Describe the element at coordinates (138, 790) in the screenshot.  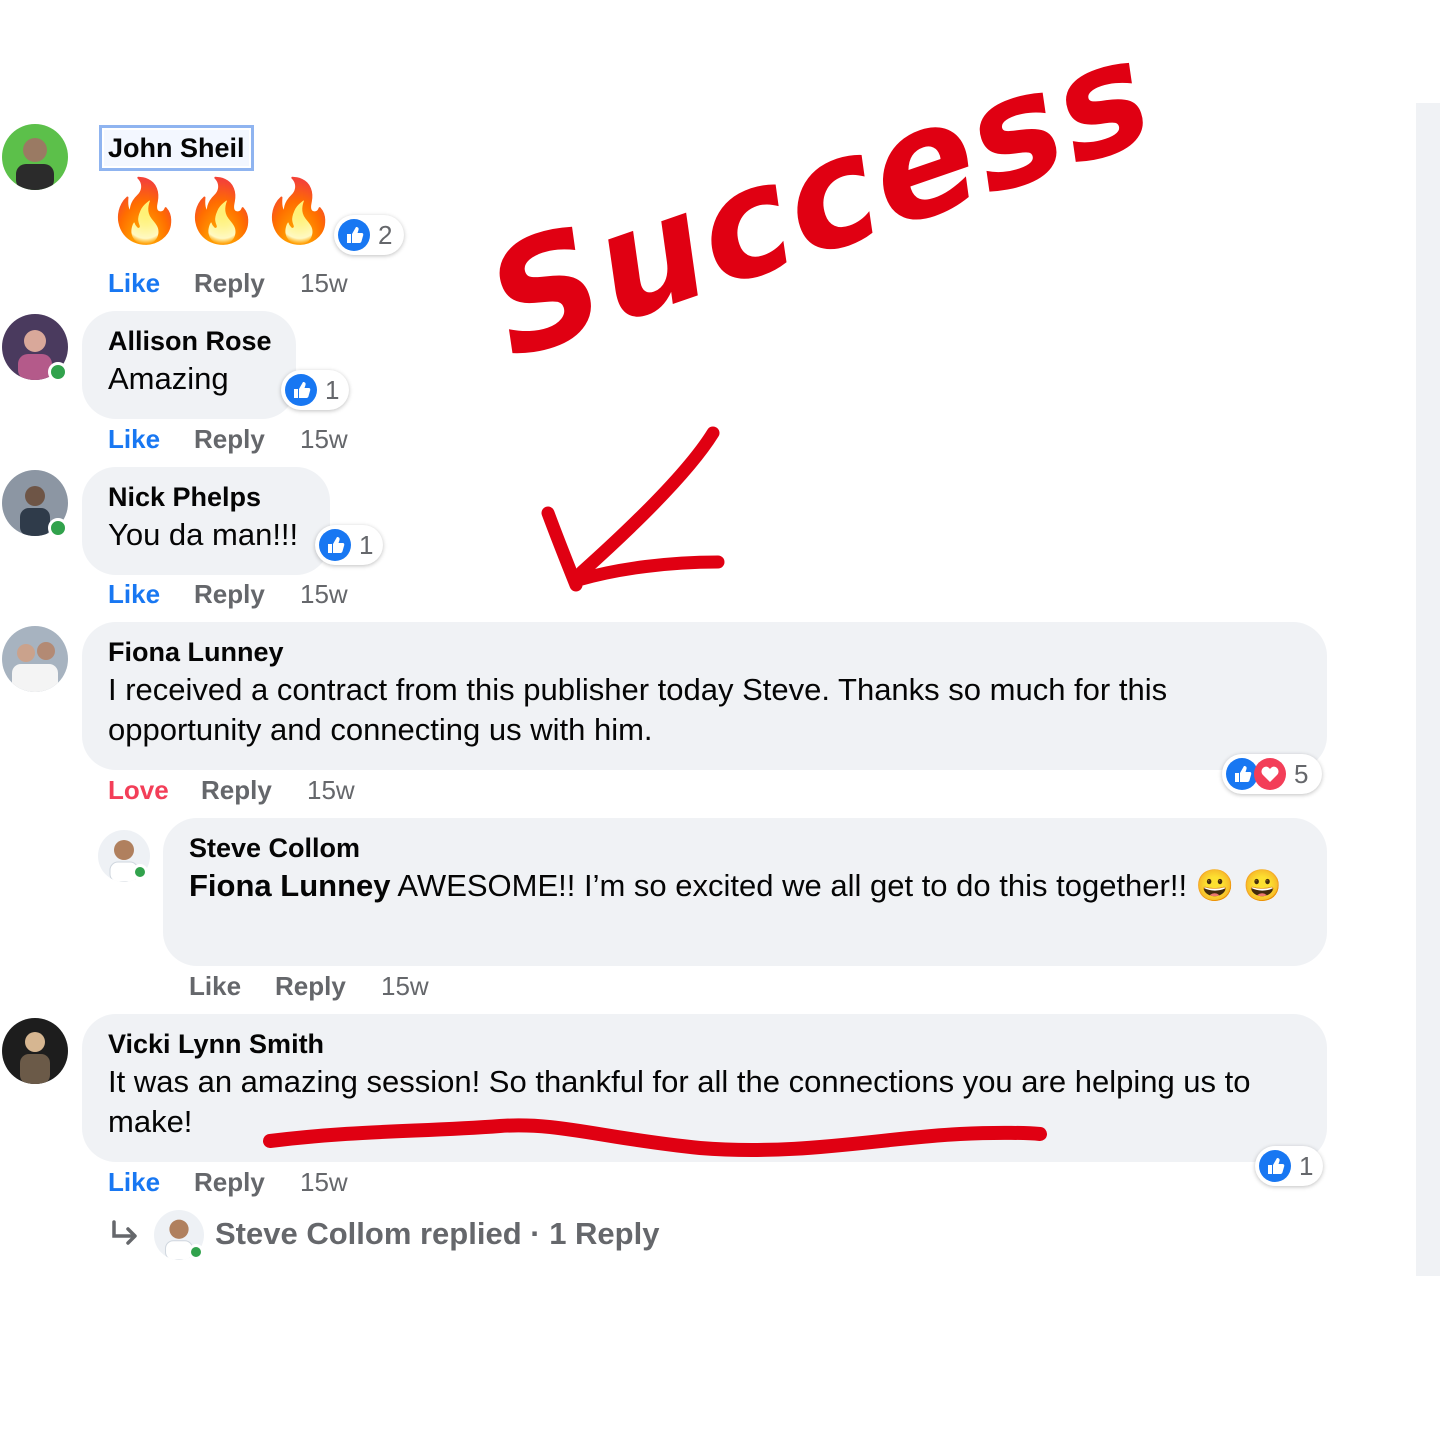
I see `love-button: Love` at that location.